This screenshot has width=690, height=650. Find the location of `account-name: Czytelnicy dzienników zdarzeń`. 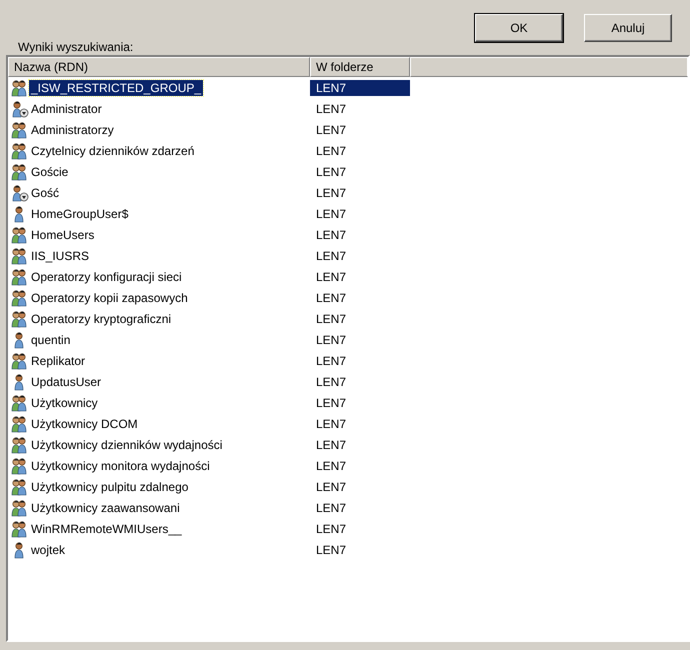

account-name: Czytelnicy dzienników zdarzeń is located at coordinates (112, 150).